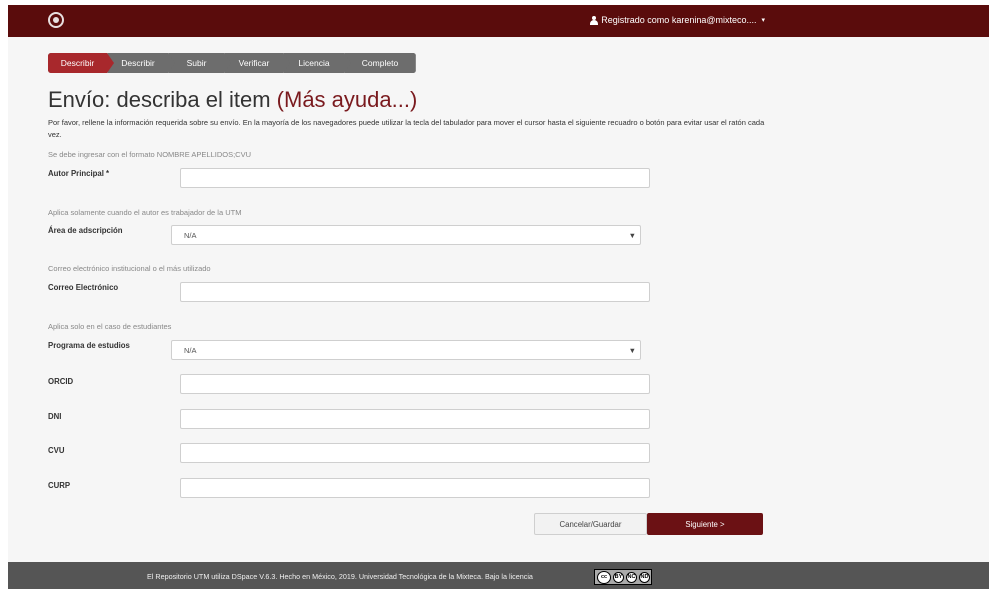  Describe the element at coordinates (85, 230) in the screenshot. I see `area-label: Área de adscripción` at that location.